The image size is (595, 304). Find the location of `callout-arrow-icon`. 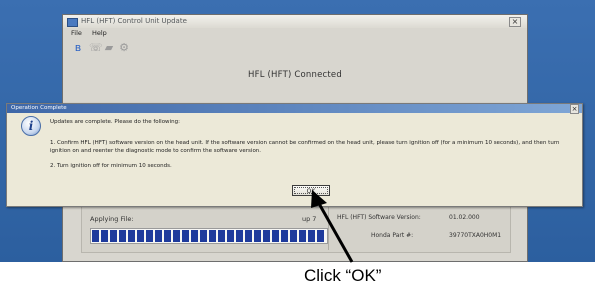

callout-arrow-icon is located at coordinates (332, 226).